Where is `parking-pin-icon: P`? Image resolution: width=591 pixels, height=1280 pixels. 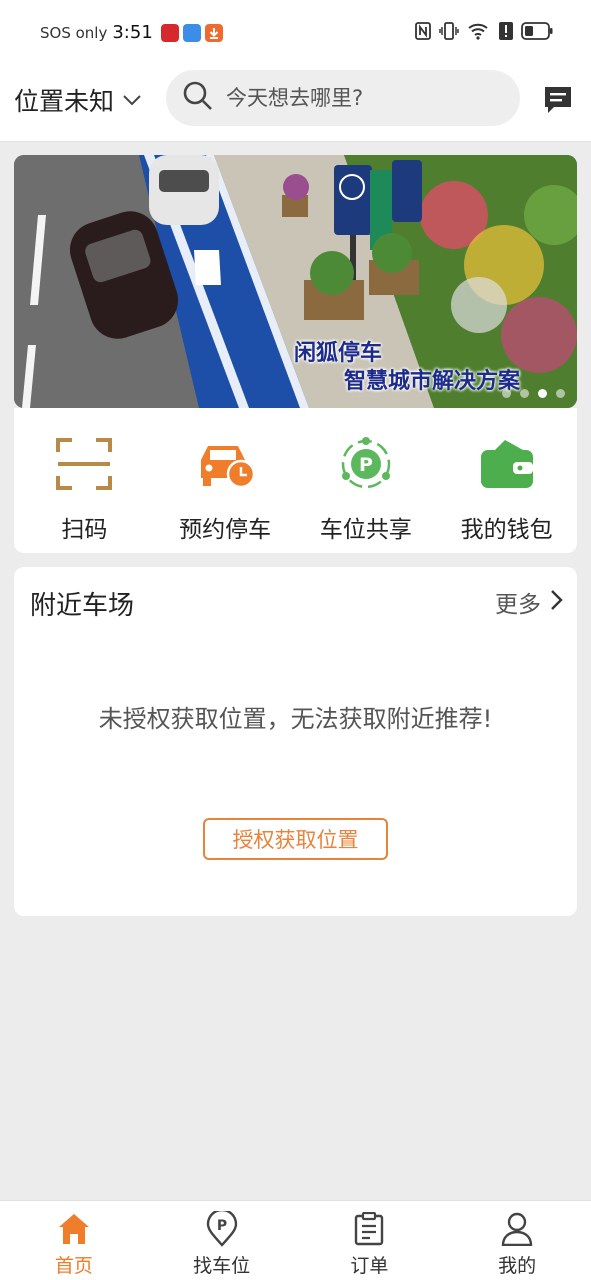 parking-pin-icon: P is located at coordinates (222, 1229).